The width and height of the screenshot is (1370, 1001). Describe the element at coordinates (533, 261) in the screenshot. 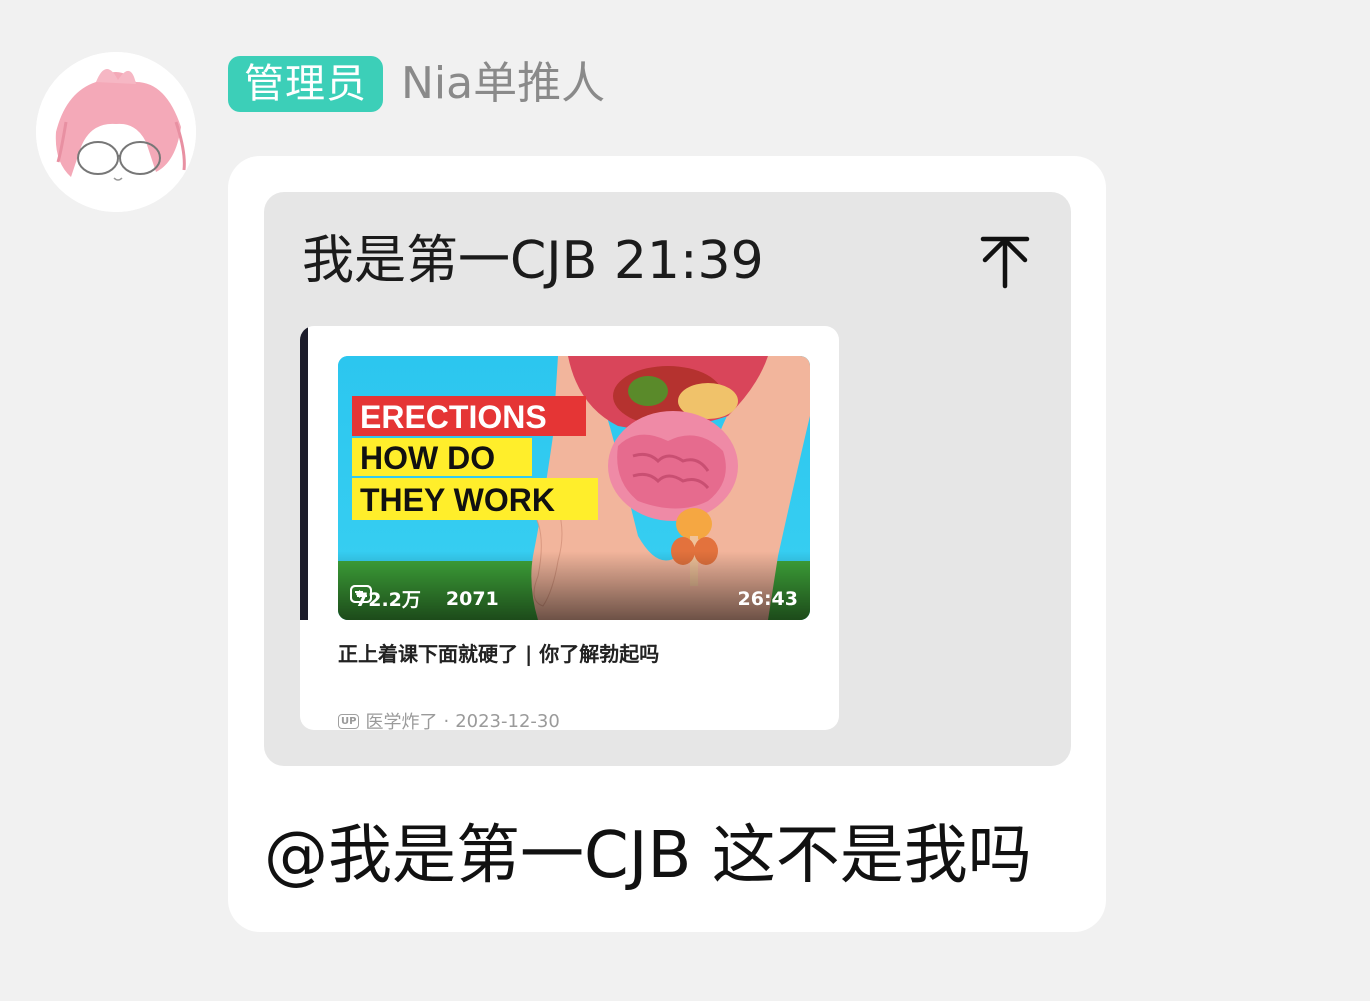

I see `quoted-sender-time: 我是第一CJB 21:39` at that location.